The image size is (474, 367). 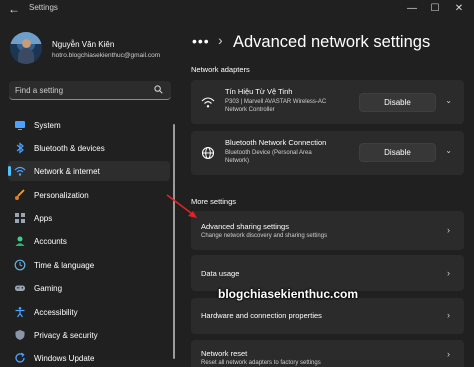 I want to click on sidebar-item-windows-update: Windows Update, so click(x=89, y=357).